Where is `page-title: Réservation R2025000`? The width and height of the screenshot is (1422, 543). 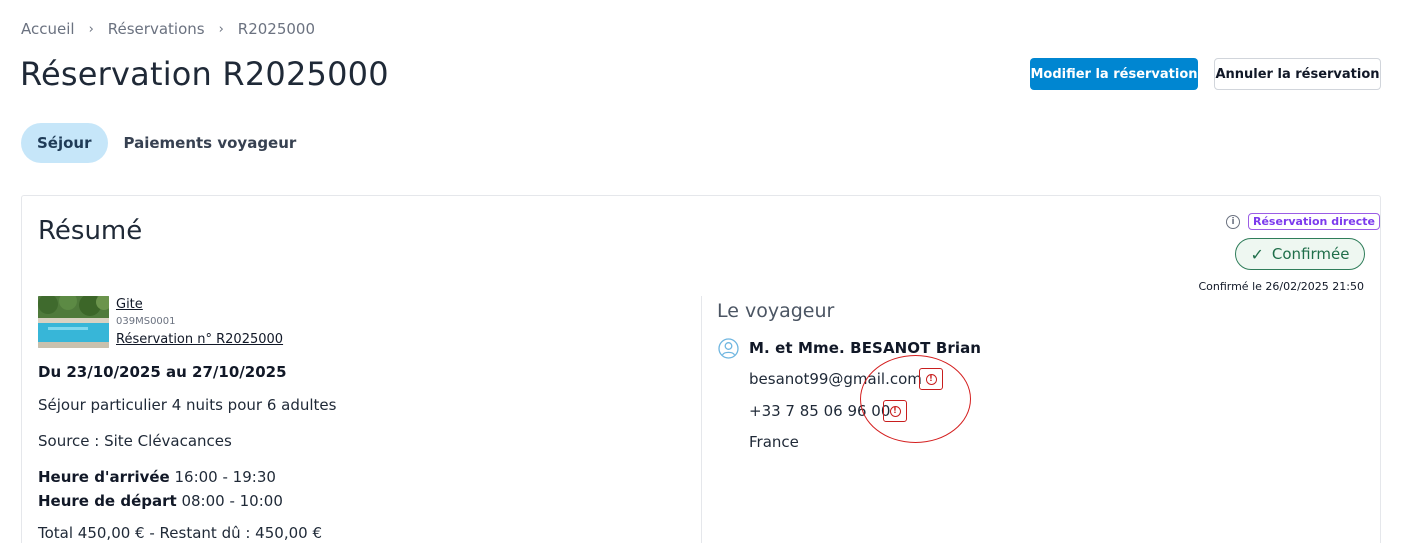
page-title: Réservation R2025000 is located at coordinates (204, 74).